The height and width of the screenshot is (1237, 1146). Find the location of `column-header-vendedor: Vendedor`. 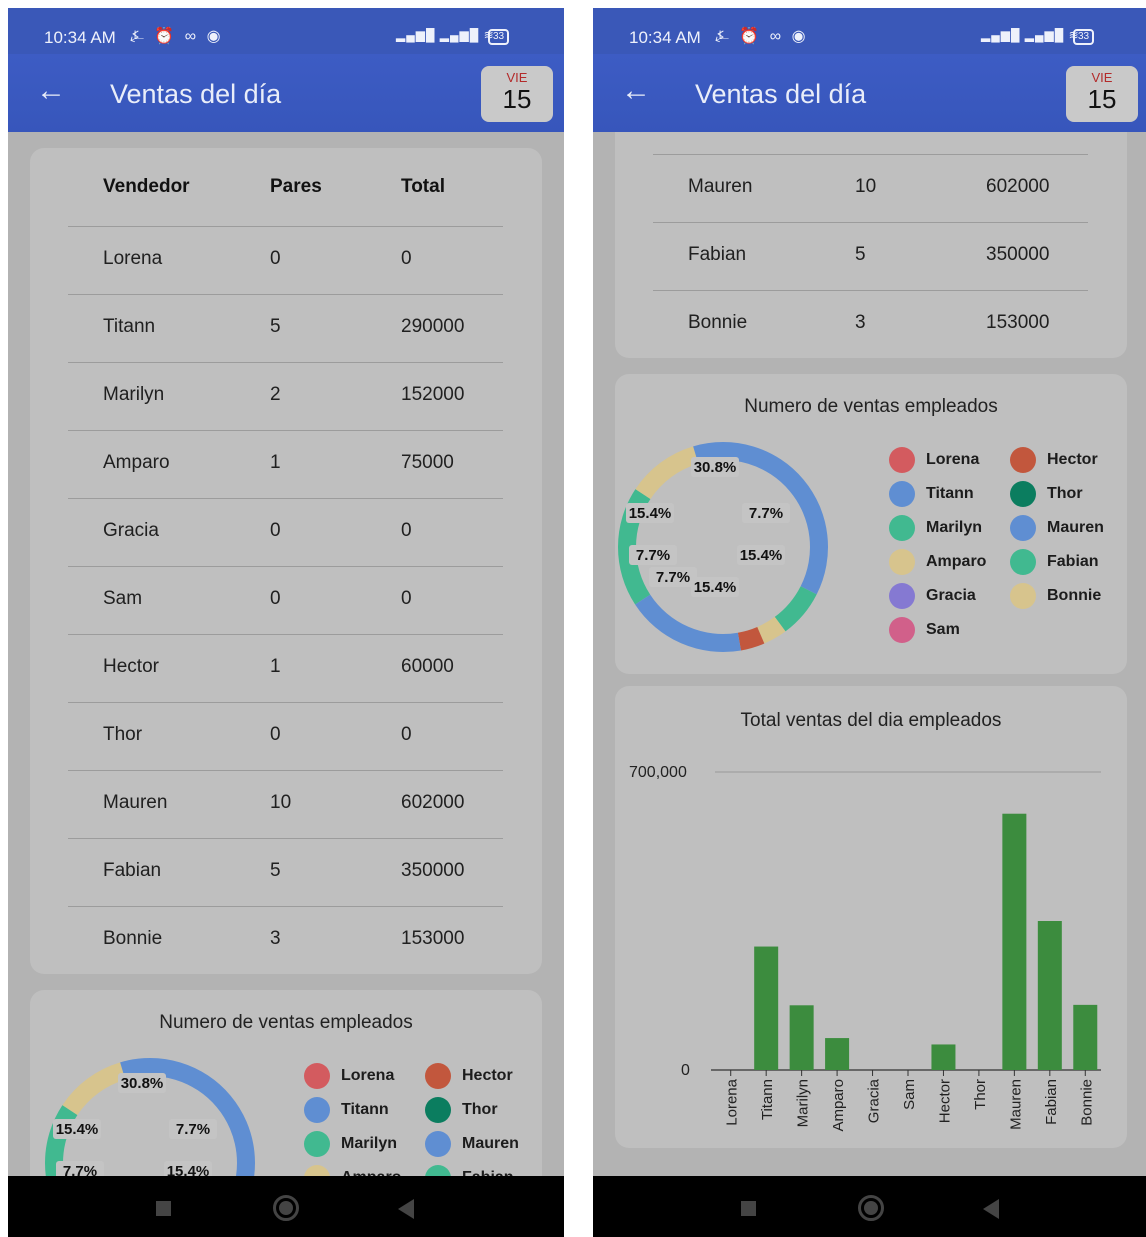

column-header-vendedor: Vendedor is located at coordinates (146, 186).